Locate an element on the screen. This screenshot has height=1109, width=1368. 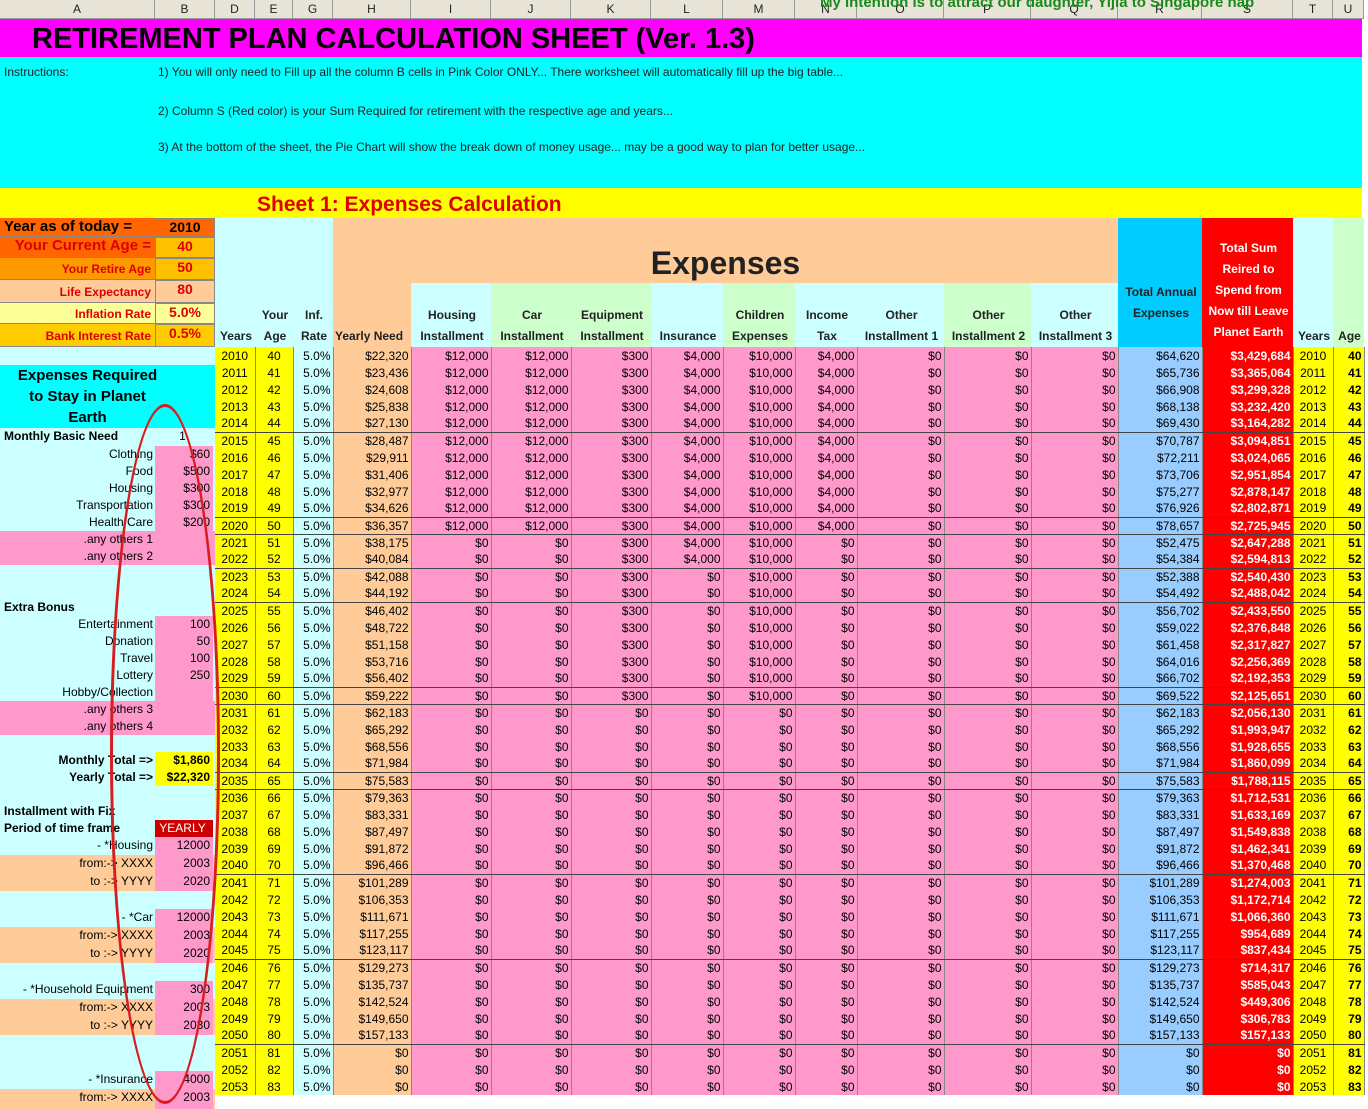
cell: 2029 is located at coordinates (1313, 679).